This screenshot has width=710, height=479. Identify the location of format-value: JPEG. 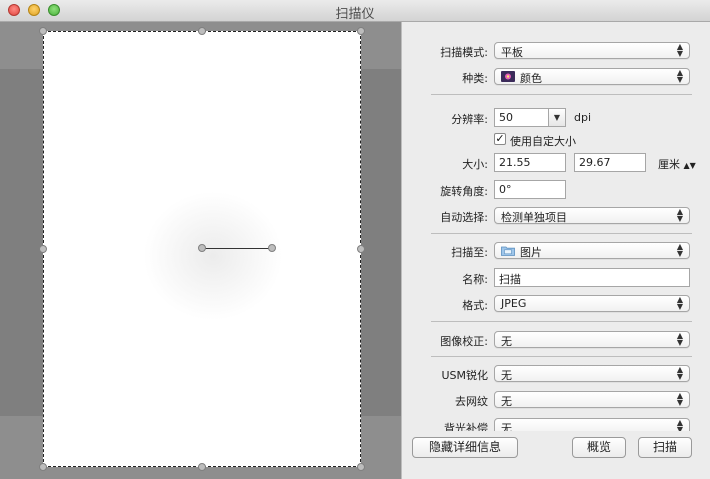
(514, 303).